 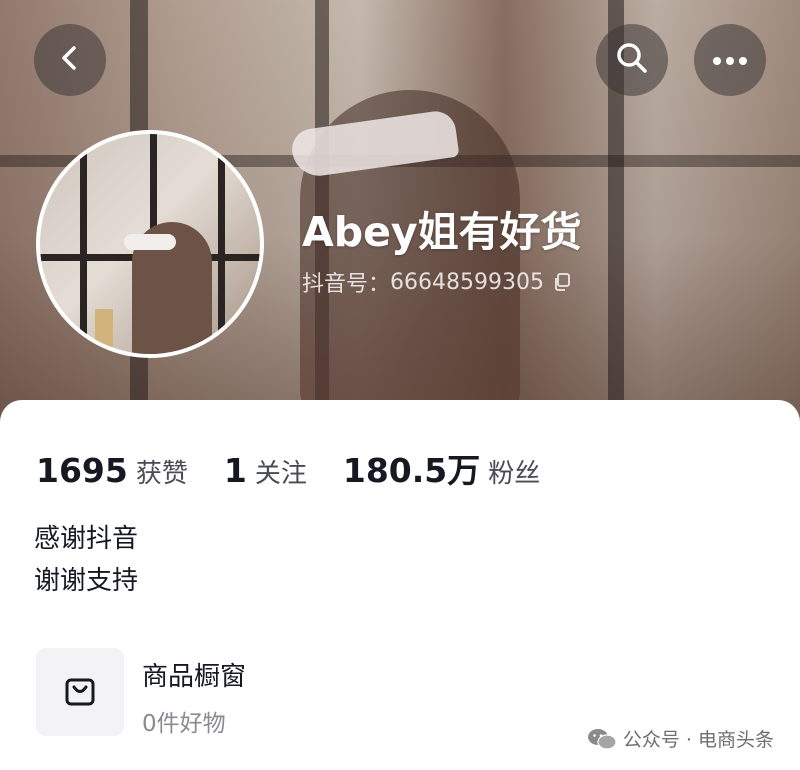 I want to click on avatar, so click(x=150, y=244).